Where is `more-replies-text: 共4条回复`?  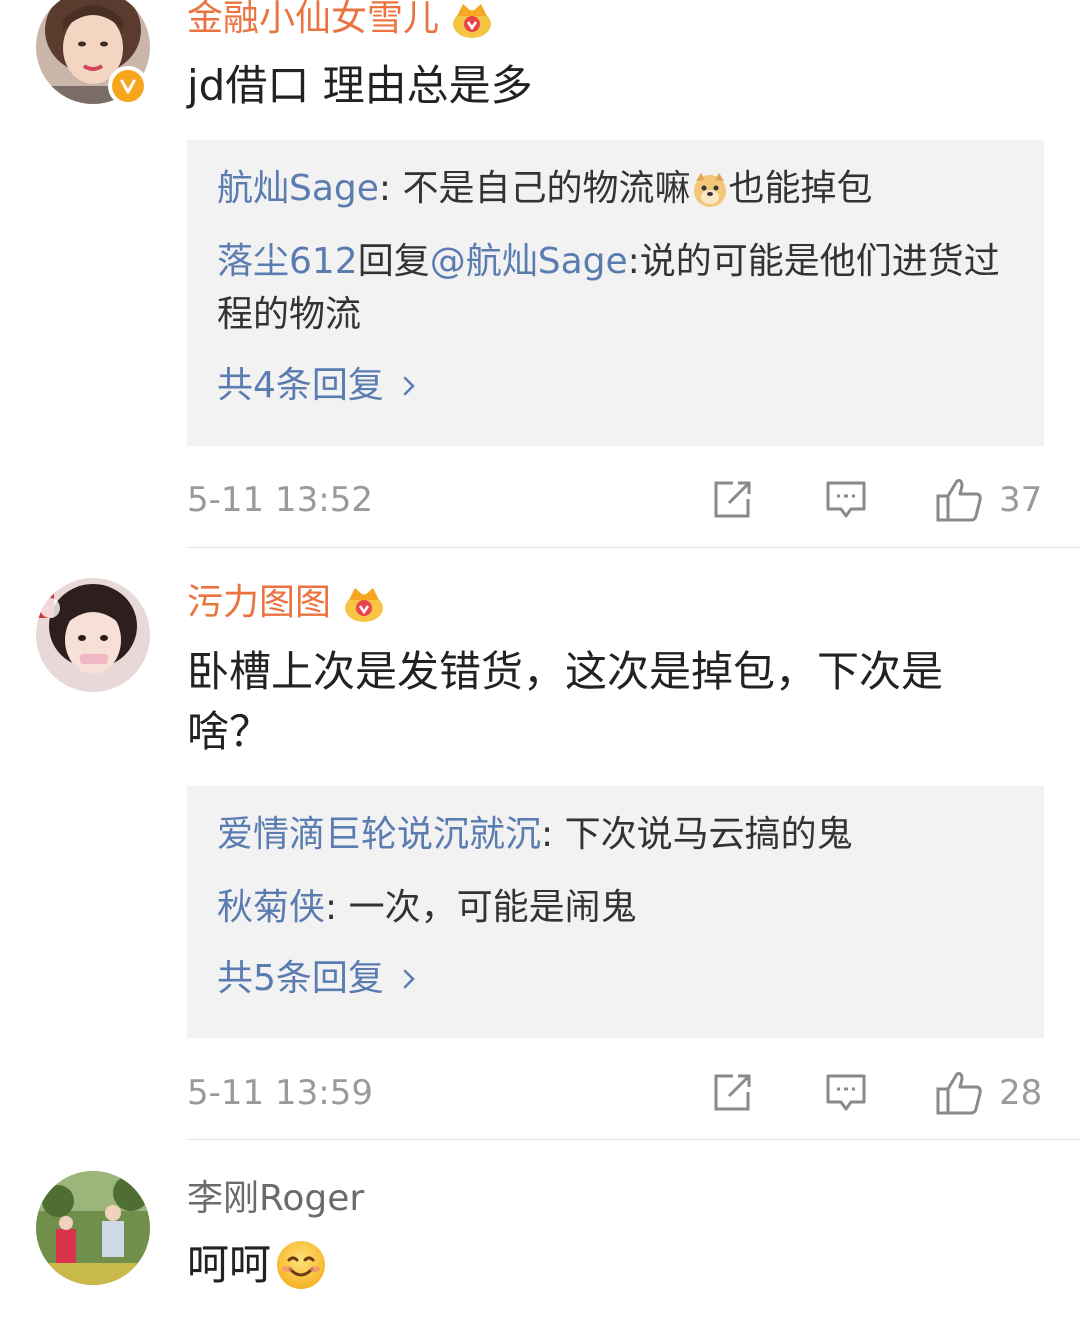 more-replies-text: 共4条回复 is located at coordinates (300, 386).